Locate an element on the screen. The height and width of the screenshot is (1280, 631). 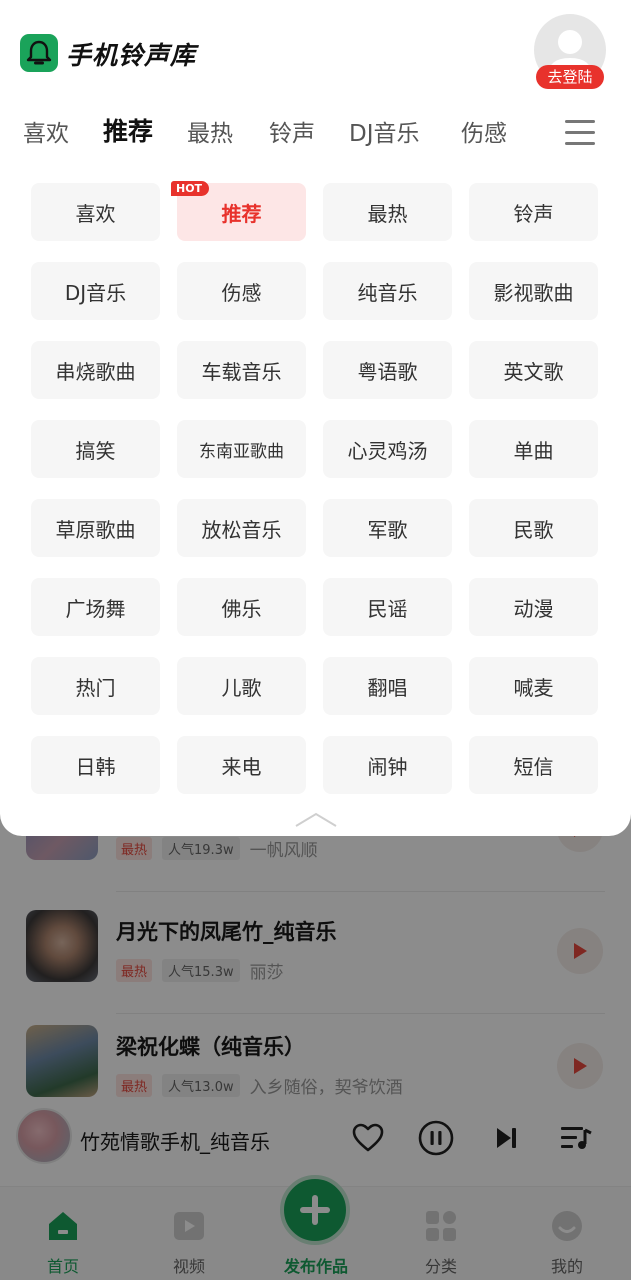
app-title: 手机铃声库 is located at coordinates (131, 55).